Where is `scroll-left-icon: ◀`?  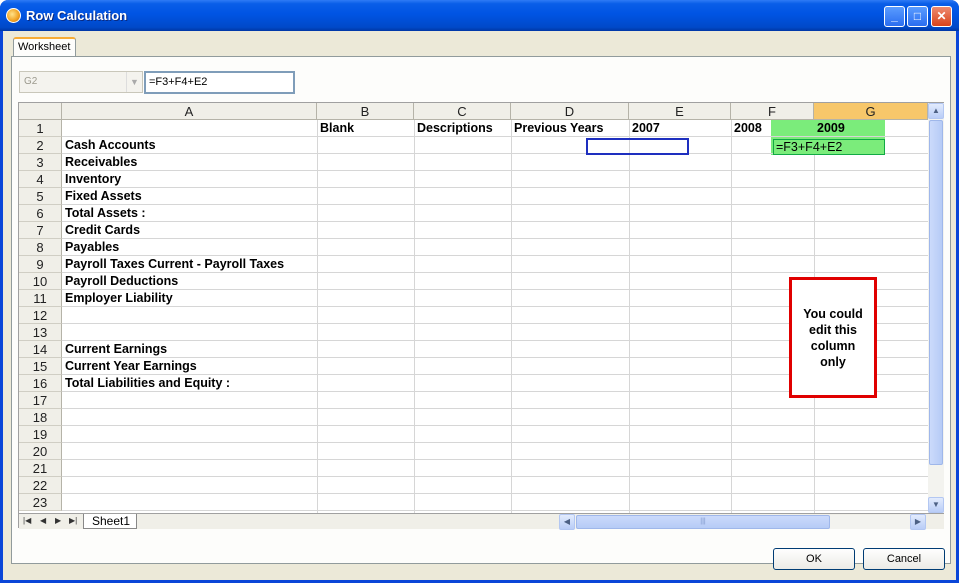
scroll-left-icon: ◀ is located at coordinates (567, 522).